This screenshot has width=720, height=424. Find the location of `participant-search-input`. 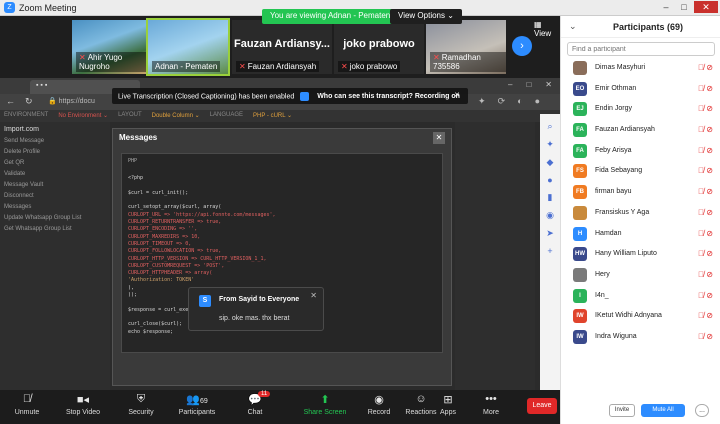

participant-search-input is located at coordinates (641, 49).